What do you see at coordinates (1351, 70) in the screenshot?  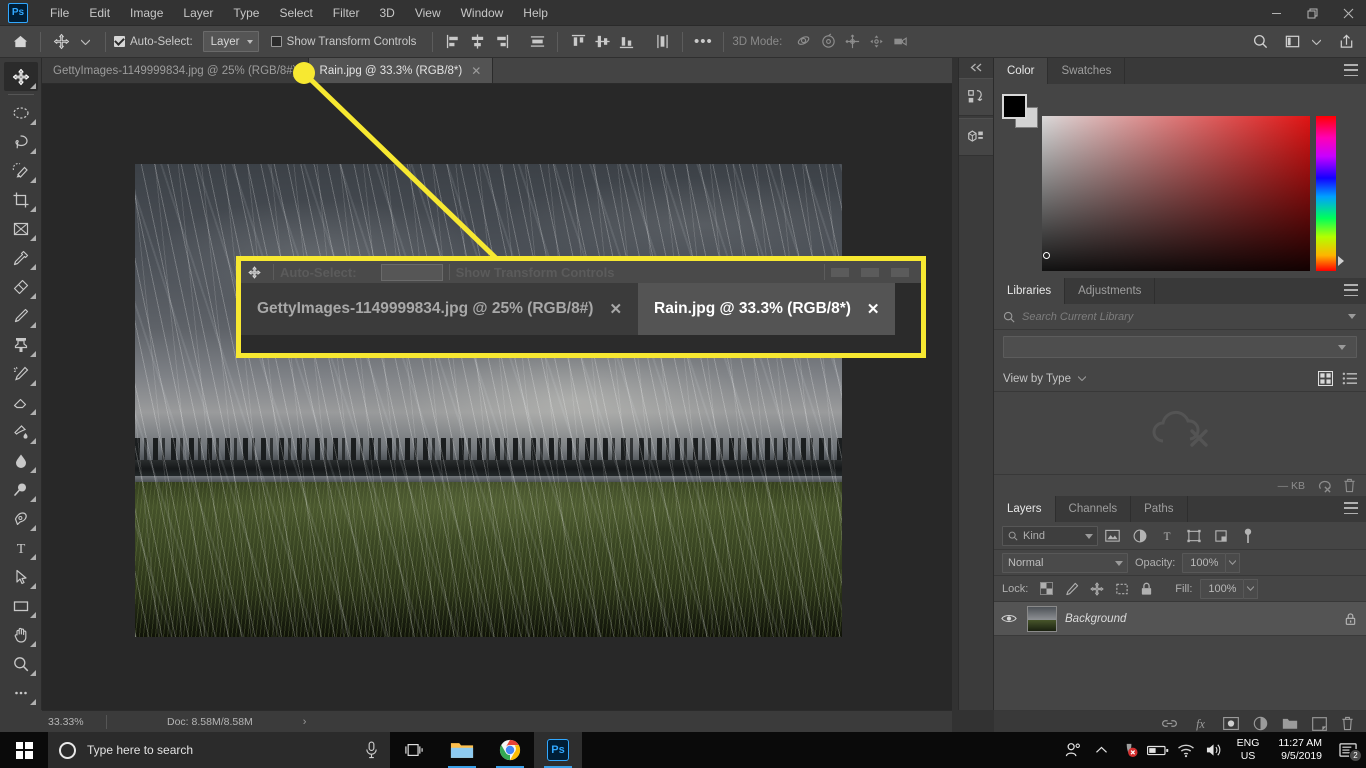 I see `color-panel-menu-icon` at bounding box center [1351, 70].